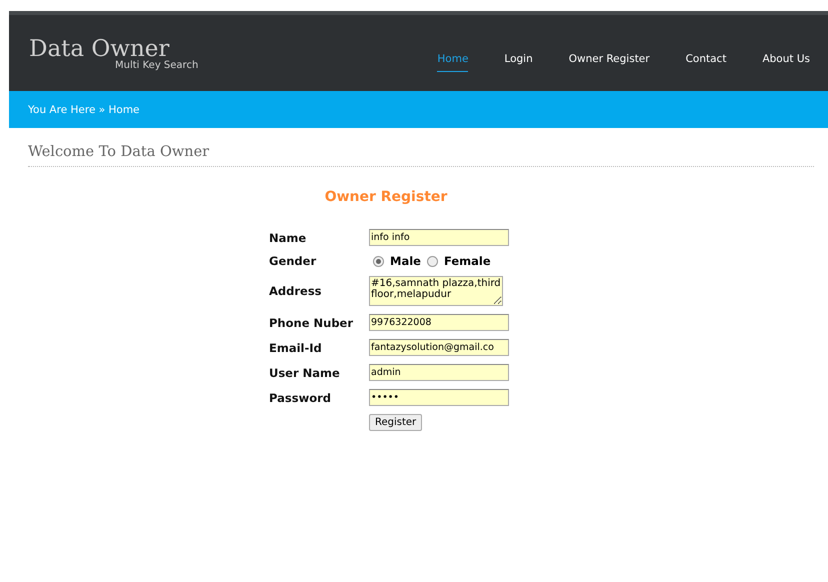  What do you see at coordinates (609, 59) in the screenshot?
I see `nav-link: Owner Register` at bounding box center [609, 59].